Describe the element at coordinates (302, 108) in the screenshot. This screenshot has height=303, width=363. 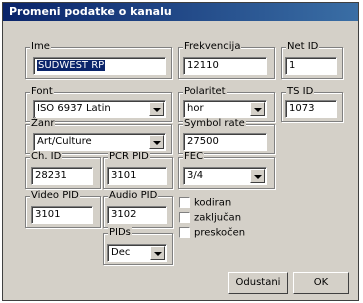
I see `ts-id-value: 1073` at that location.